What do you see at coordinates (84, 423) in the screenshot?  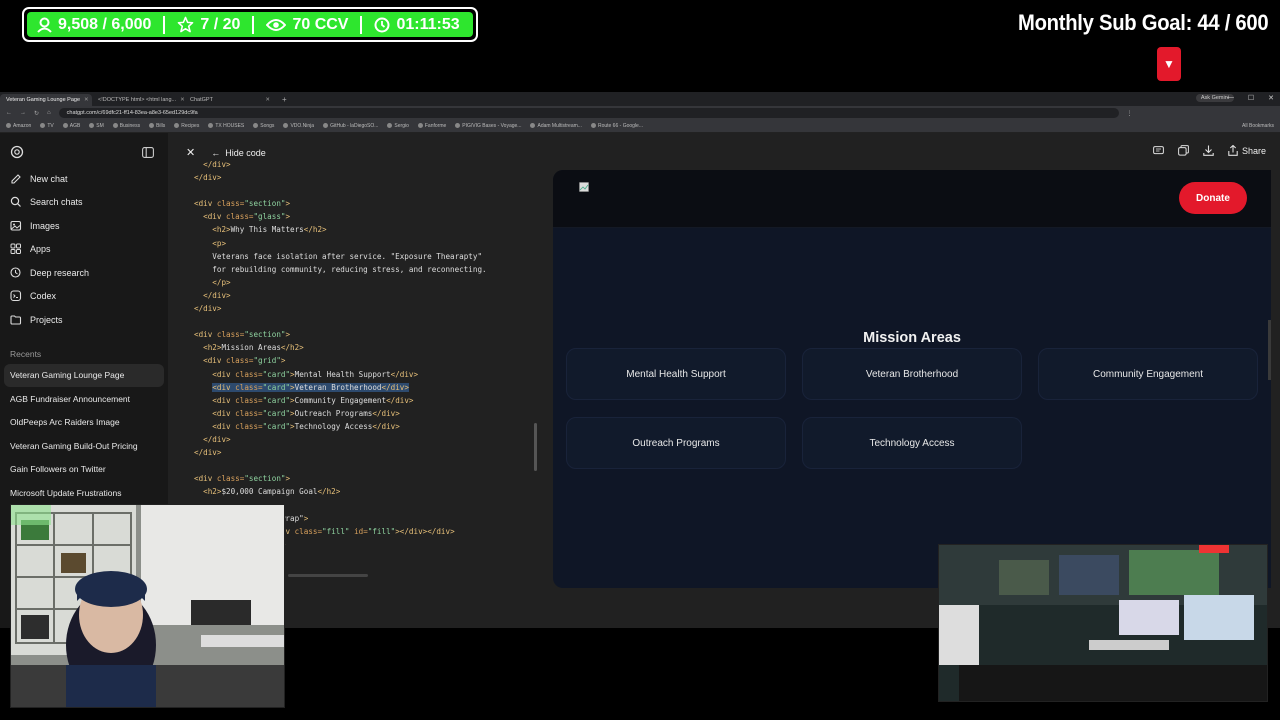 I see `recent-chat-item: OldPeeps Arc Raiders Image` at bounding box center [84, 423].